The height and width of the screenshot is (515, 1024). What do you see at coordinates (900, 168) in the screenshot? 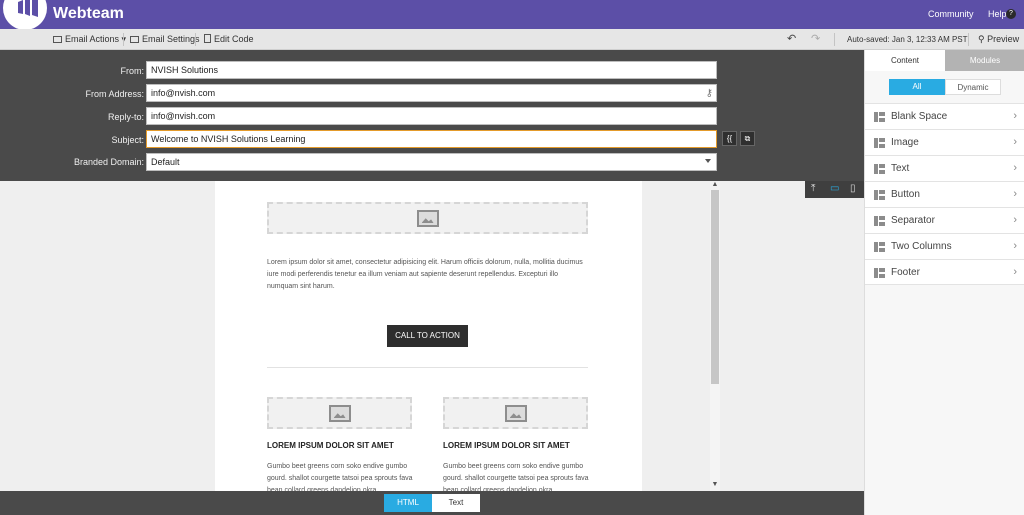
I see `module-label: Text` at bounding box center [900, 168].